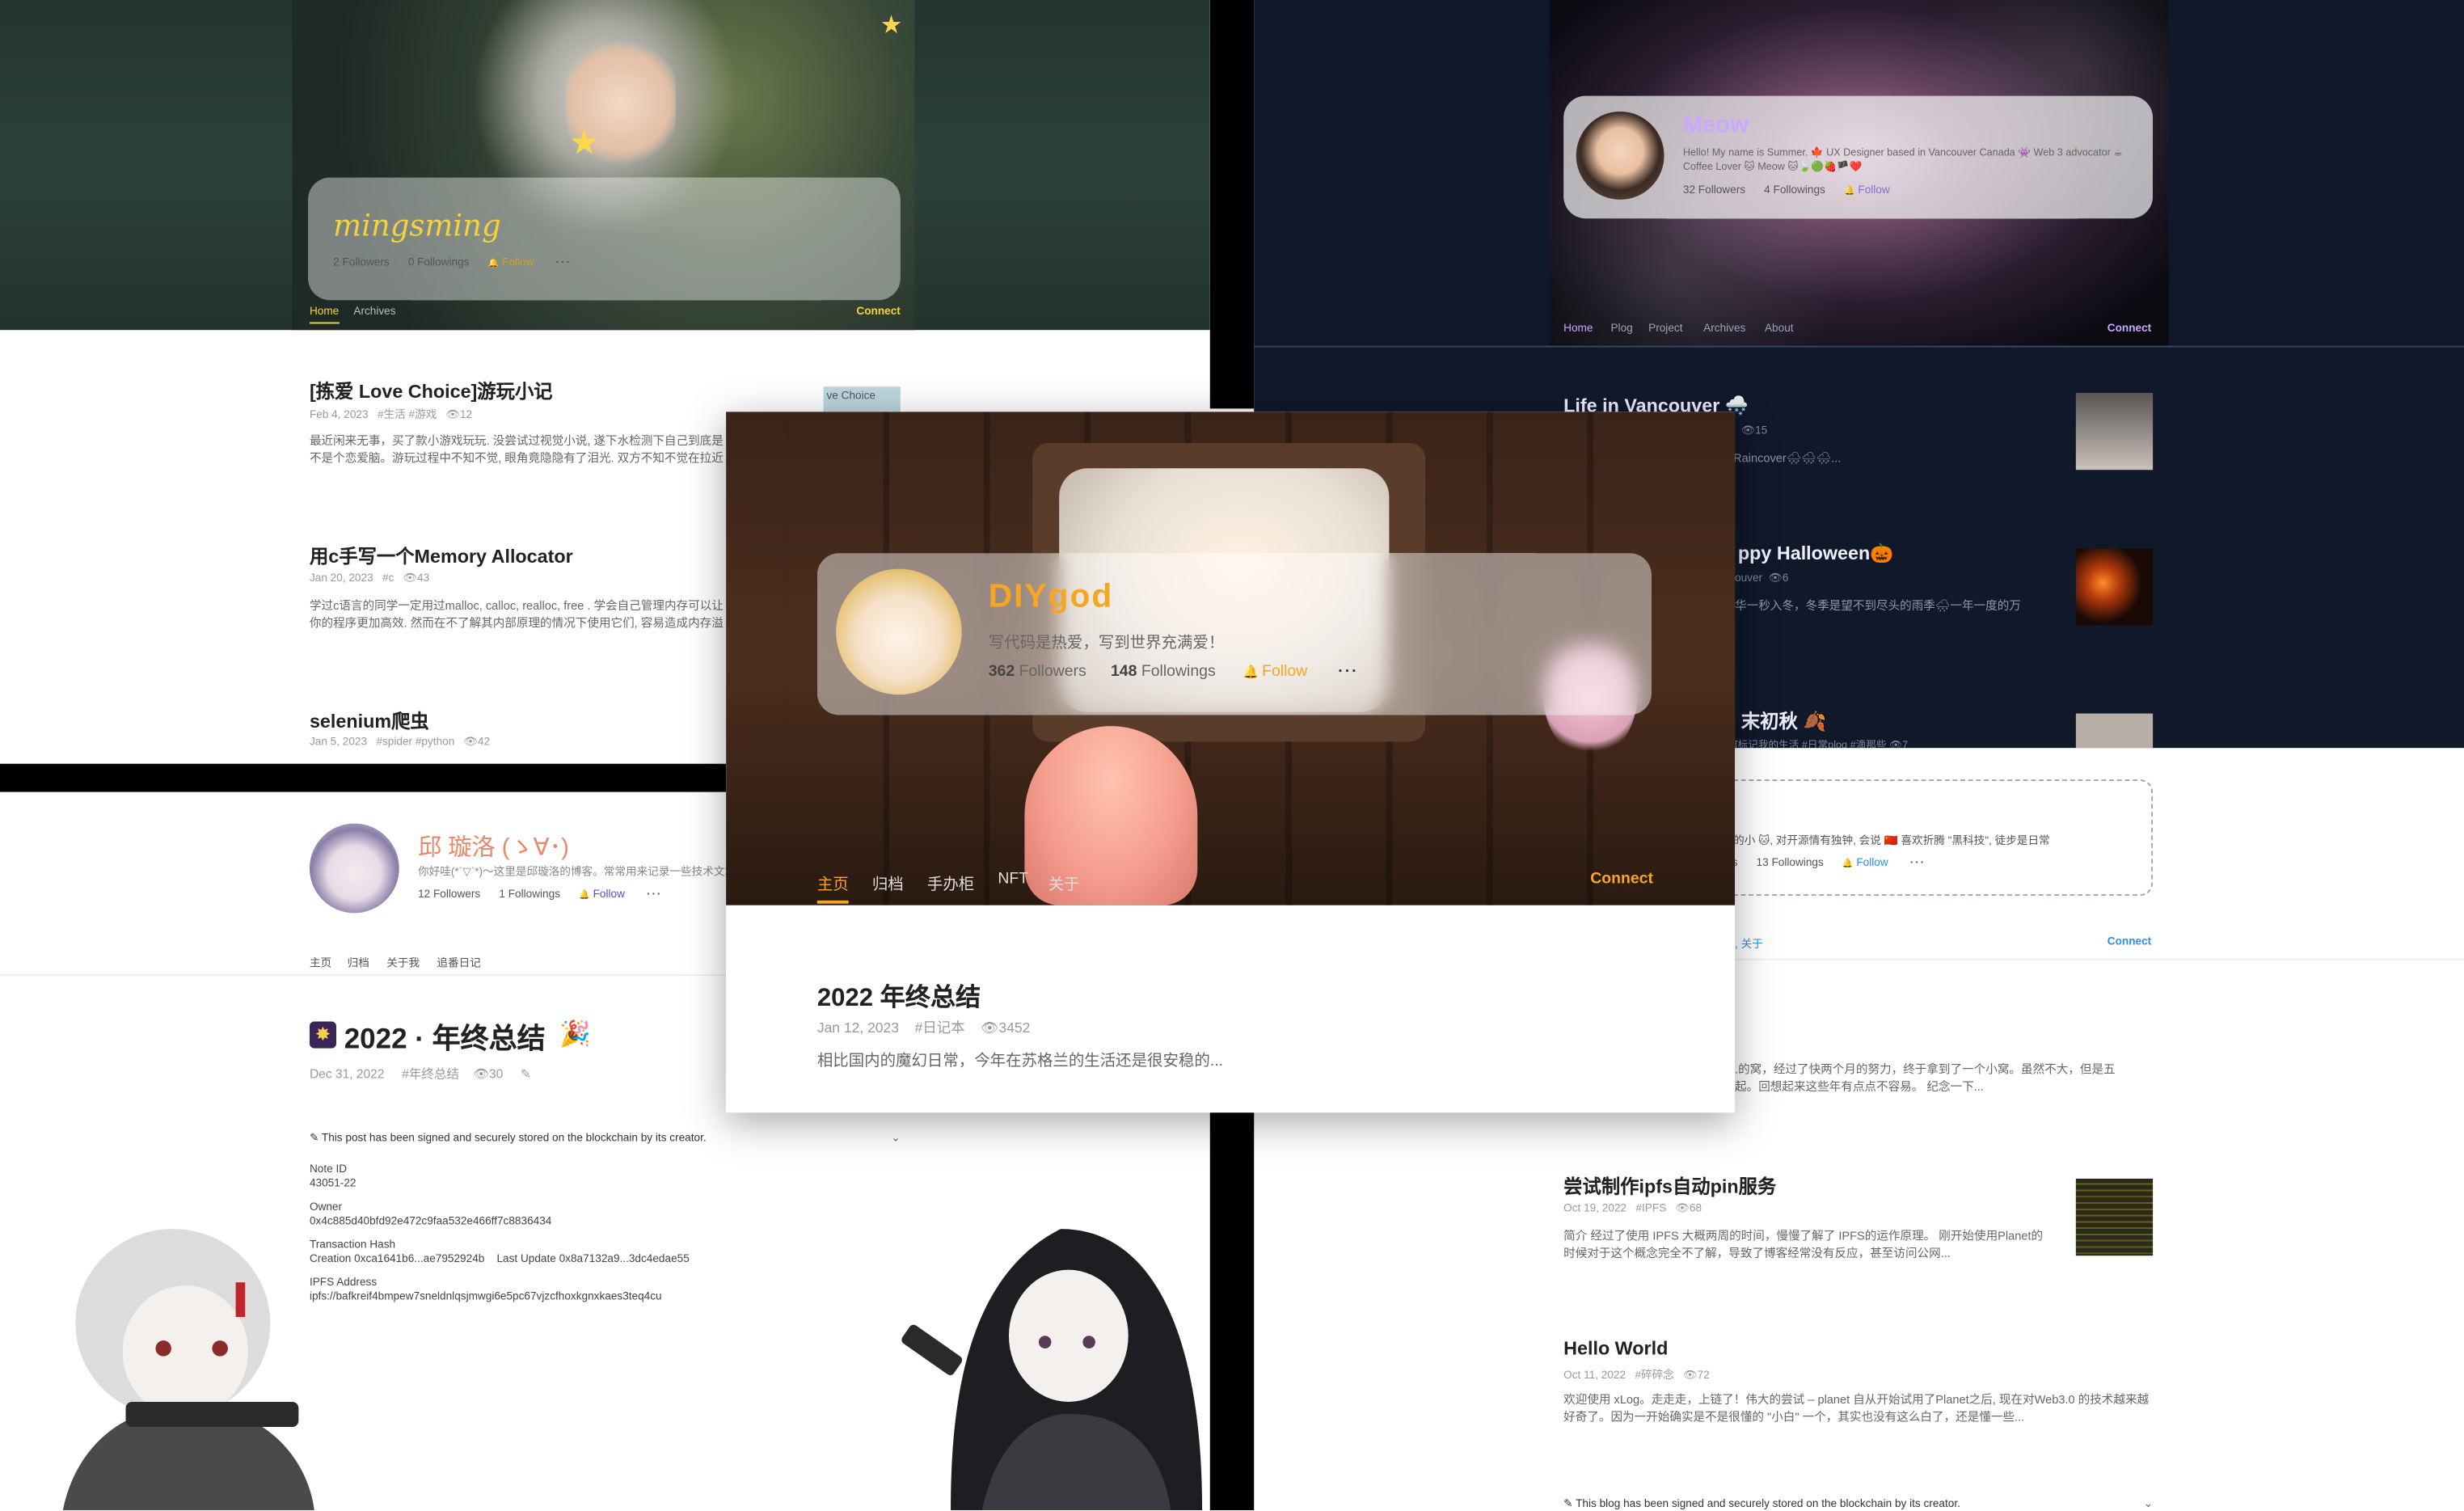  Describe the element at coordinates (1275, 671) in the screenshot. I see `diygod-follow-button: Follow` at that location.